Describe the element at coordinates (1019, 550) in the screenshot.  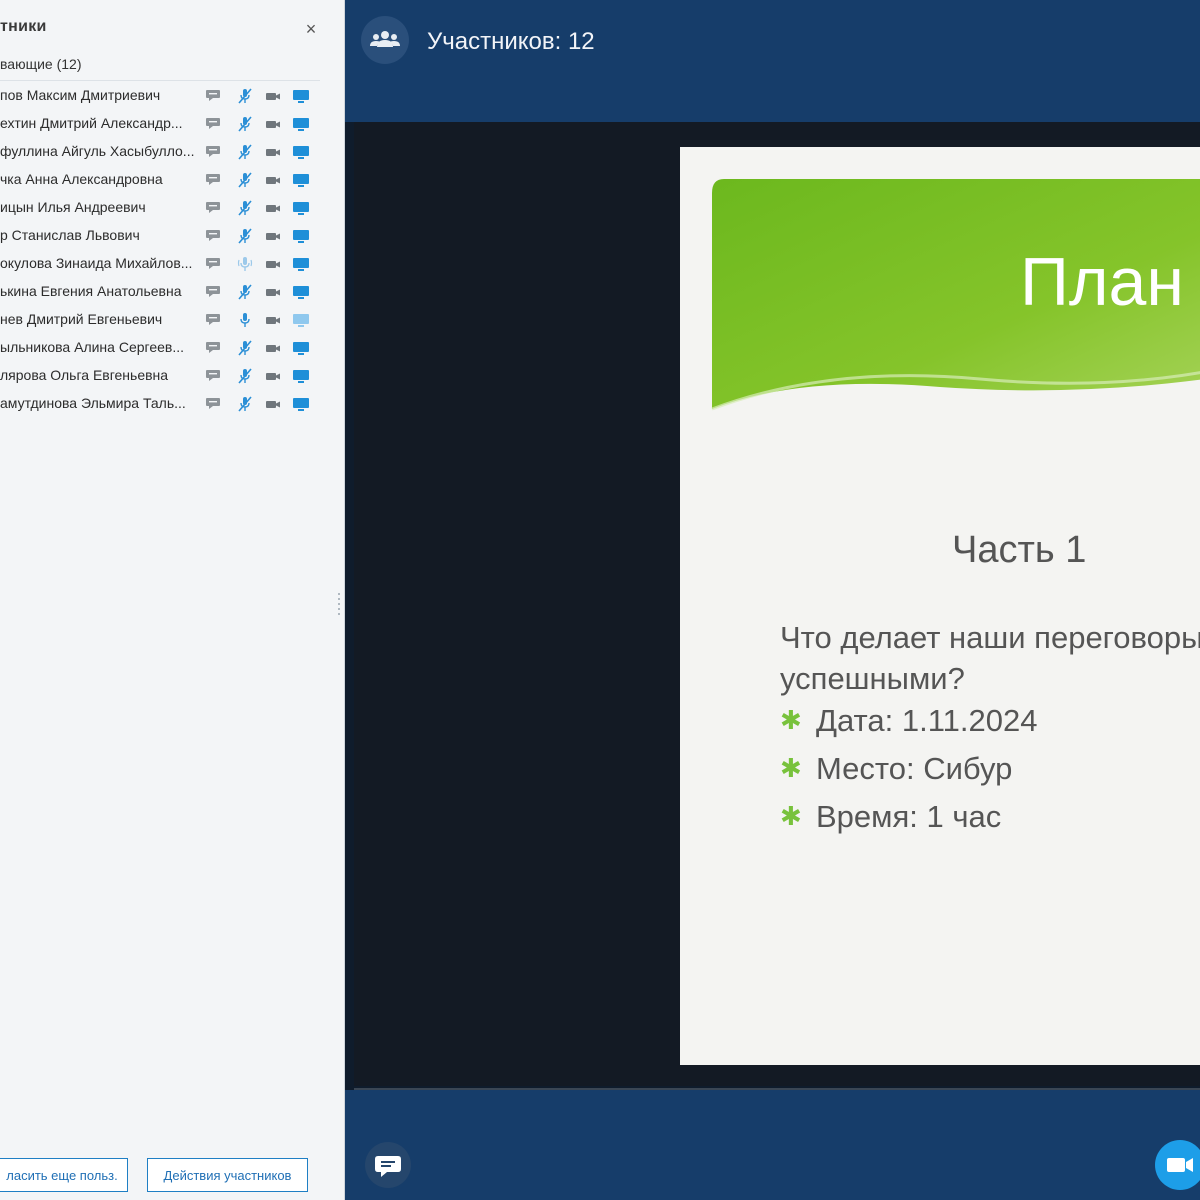
I see `slide-subtitle: Часть 1` at that location.